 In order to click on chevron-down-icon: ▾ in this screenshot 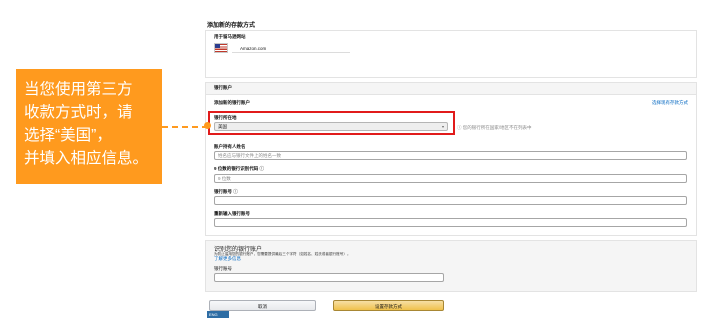, I will do `click(442, 126)`.